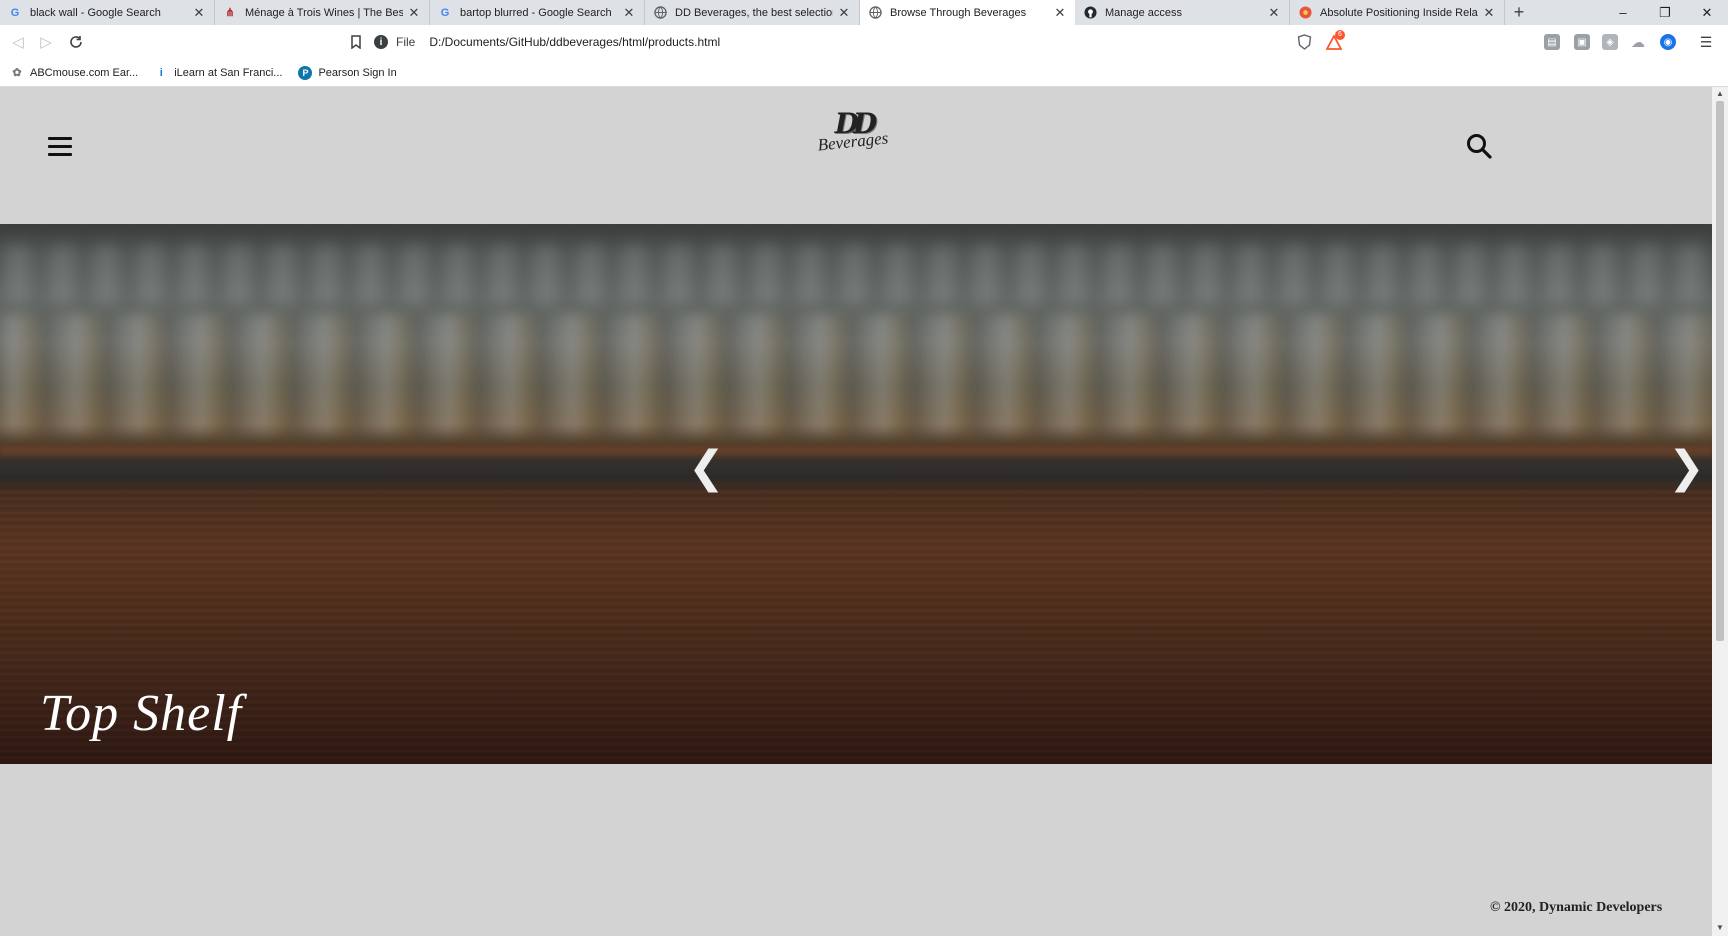 The image size is (1728, 936). I want to click on menu-icon: ☰, so click(1706, 42).